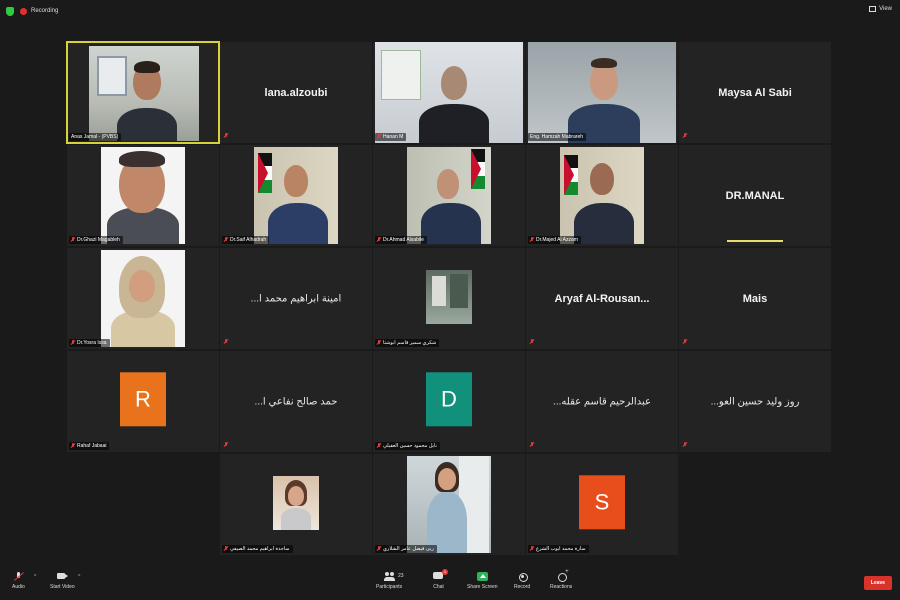  I want to click on participant-tile: Mais, so click(755, 298).